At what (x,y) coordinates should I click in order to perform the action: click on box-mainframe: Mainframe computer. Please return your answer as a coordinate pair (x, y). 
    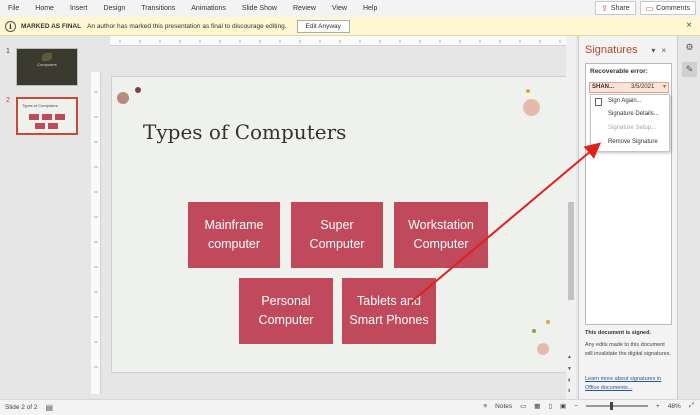
    Looking at the image, I should click on (234, 235).